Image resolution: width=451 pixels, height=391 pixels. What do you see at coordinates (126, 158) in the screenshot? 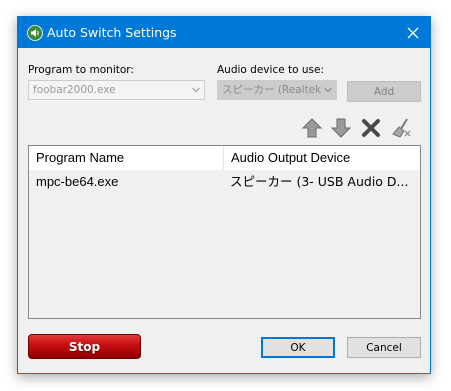
I see `column-header-program: Program Name` at bounding box center [126, 158].